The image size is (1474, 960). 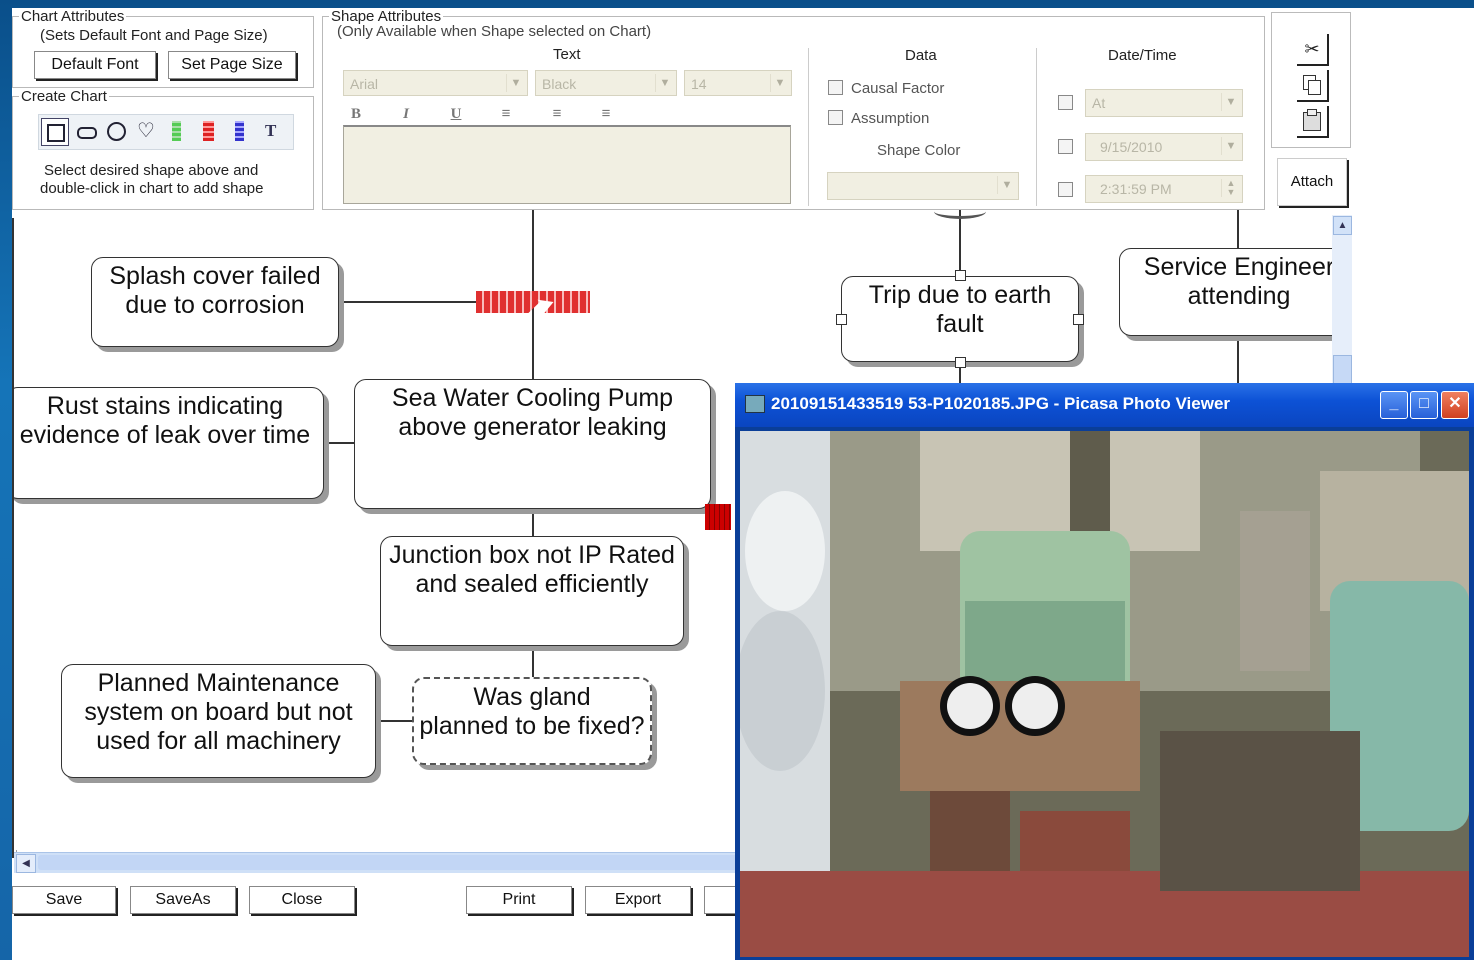 I want to click on time-checkbox, so click(x=1065, y=189).